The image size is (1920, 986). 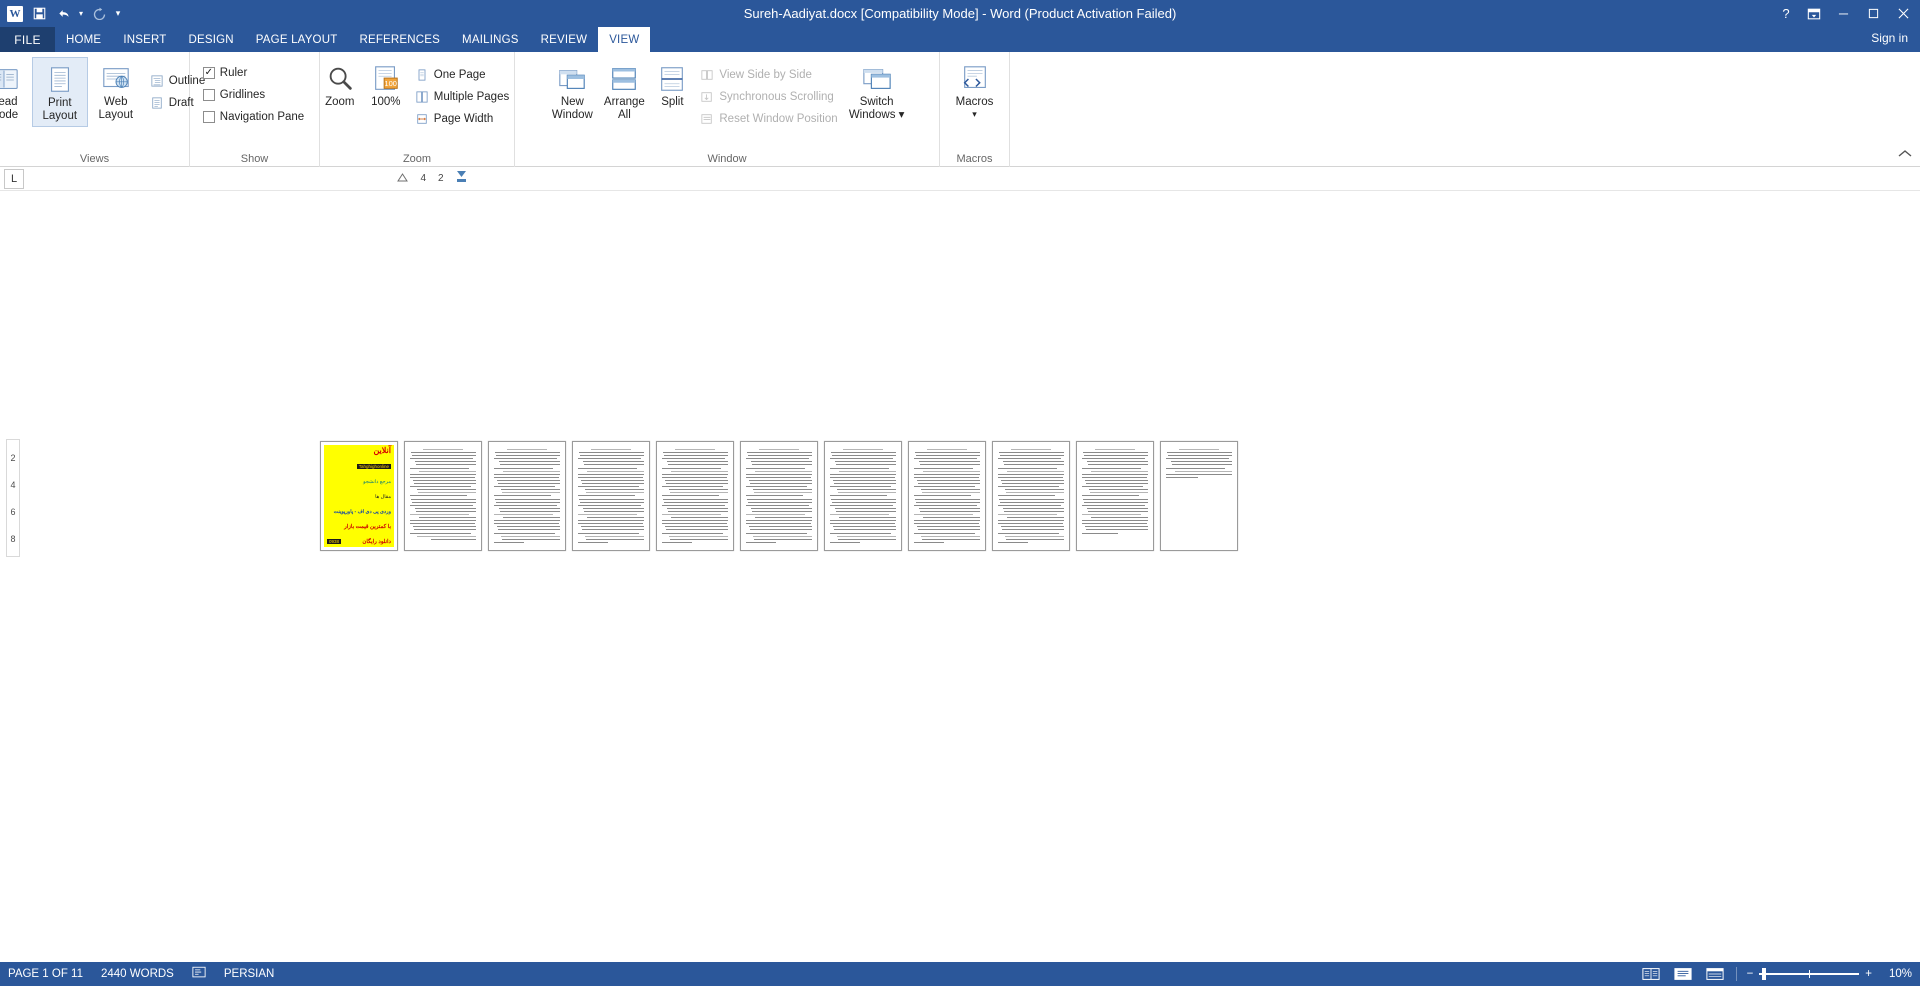 What do you see at coordinates (297, 39) in the screenshot?
I see `tab-page-layout: PAGE LAYOUT` at bounding box center [297, 39].